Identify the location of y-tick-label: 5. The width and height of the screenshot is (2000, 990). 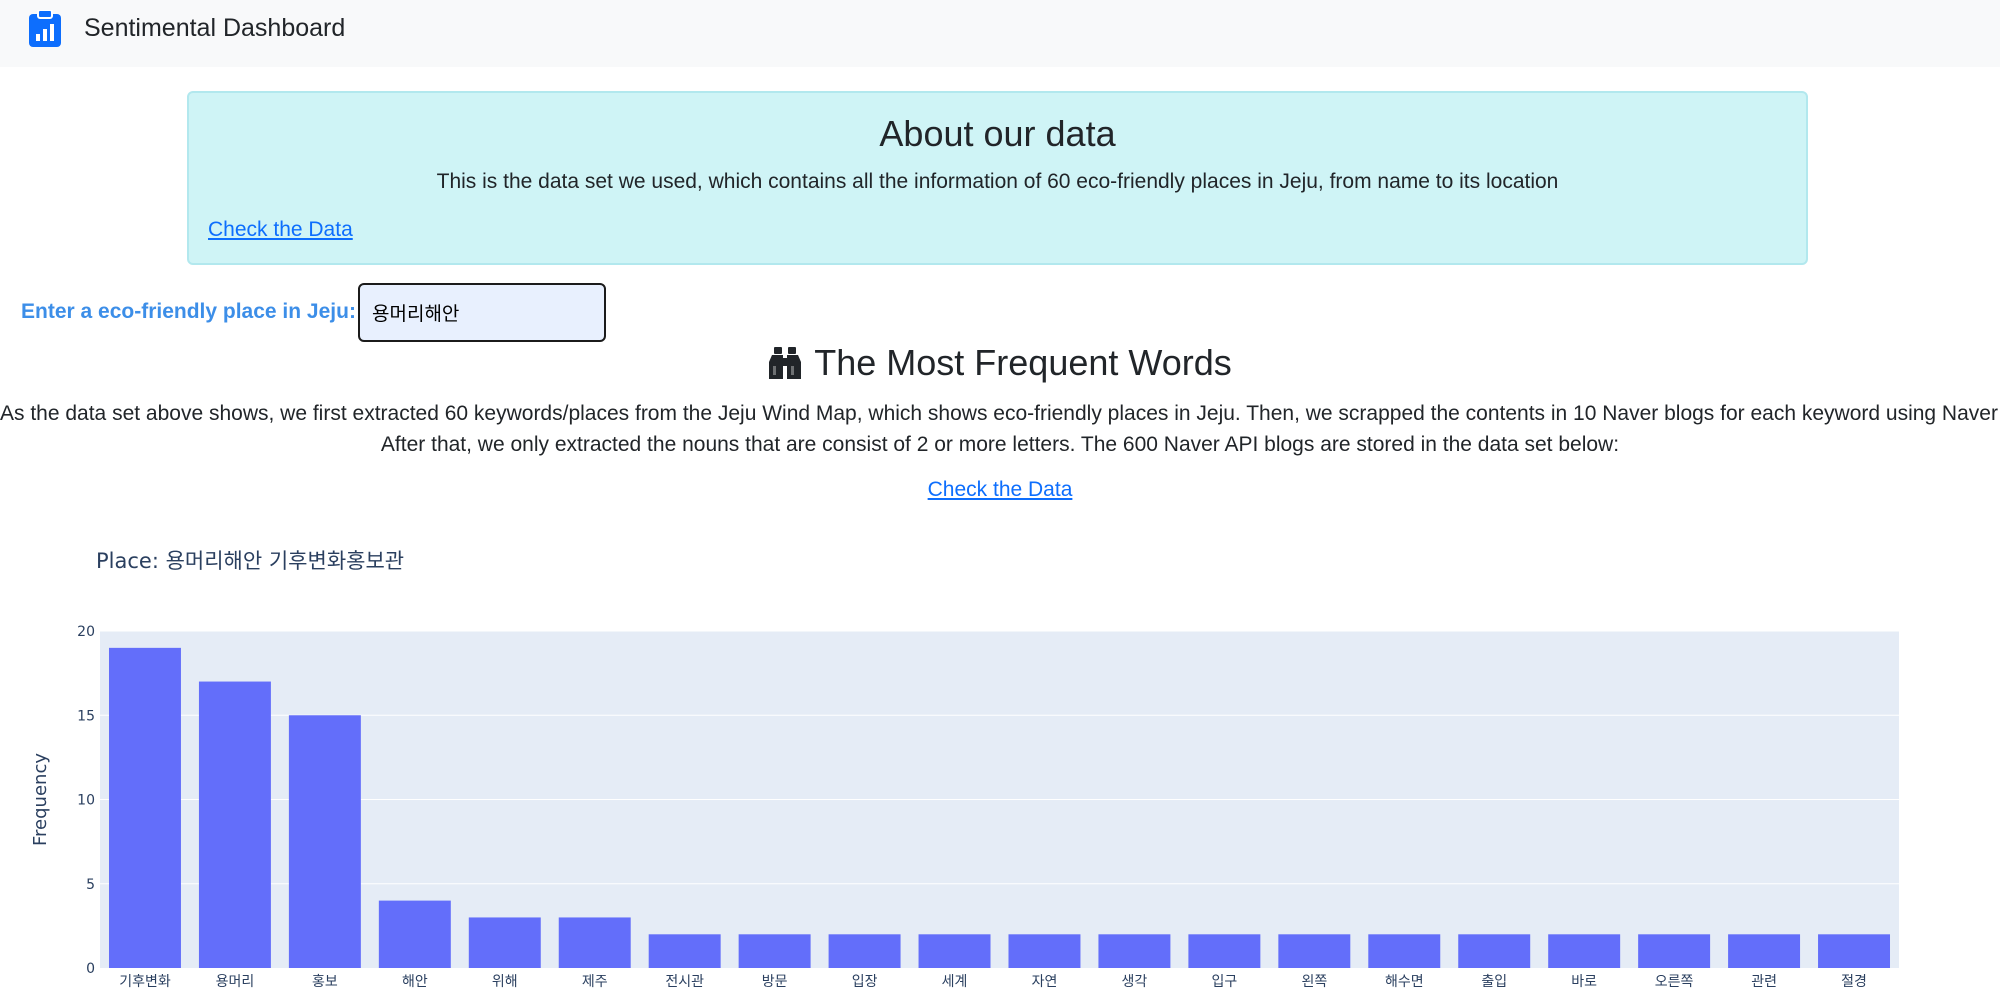
(90, 885).